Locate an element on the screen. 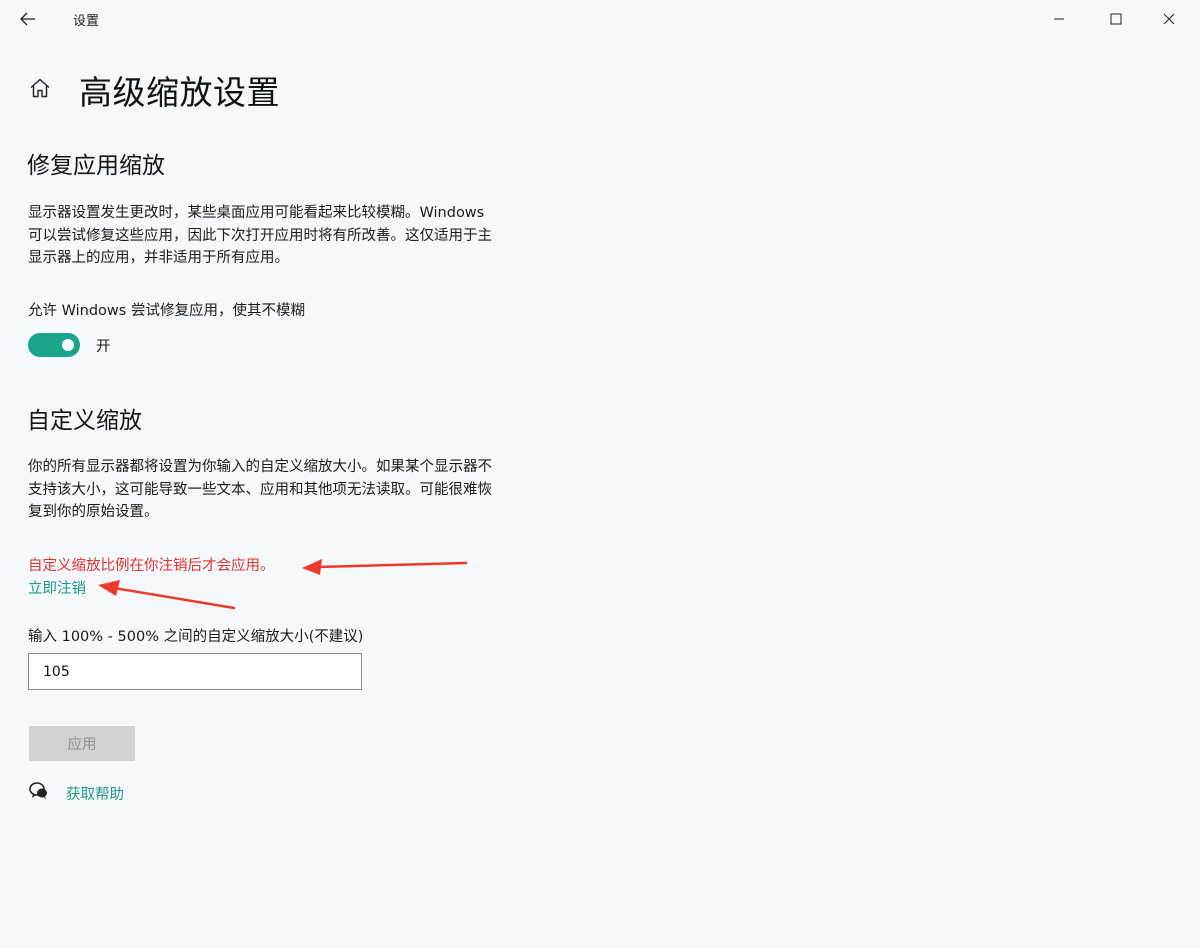 This screenshot has width=1200, height=948. custom-scaling-section-title: 自定义缩放 is located at coordinates (84, 421).